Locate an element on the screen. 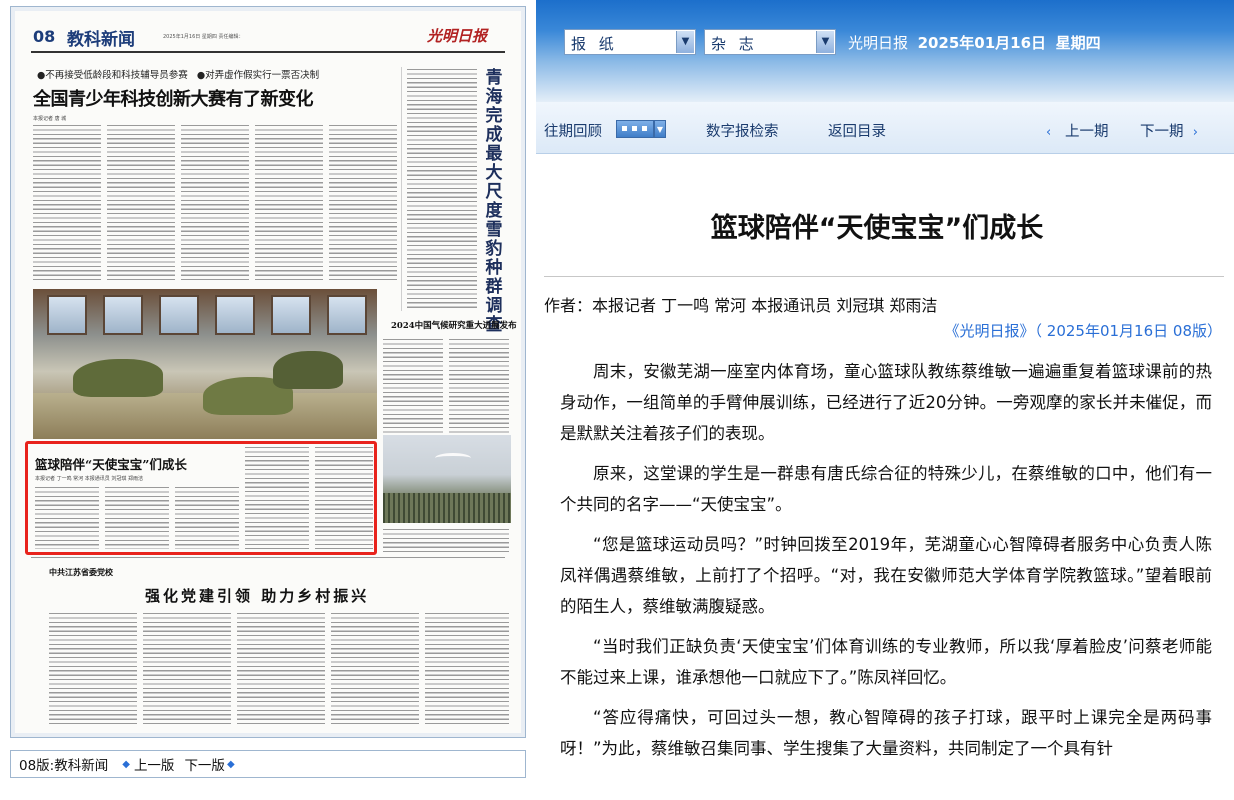 Image resolution: width=1234 pixels, height=800 pixels. calendar-icon: ▼ is located at coordinates (641, 129).